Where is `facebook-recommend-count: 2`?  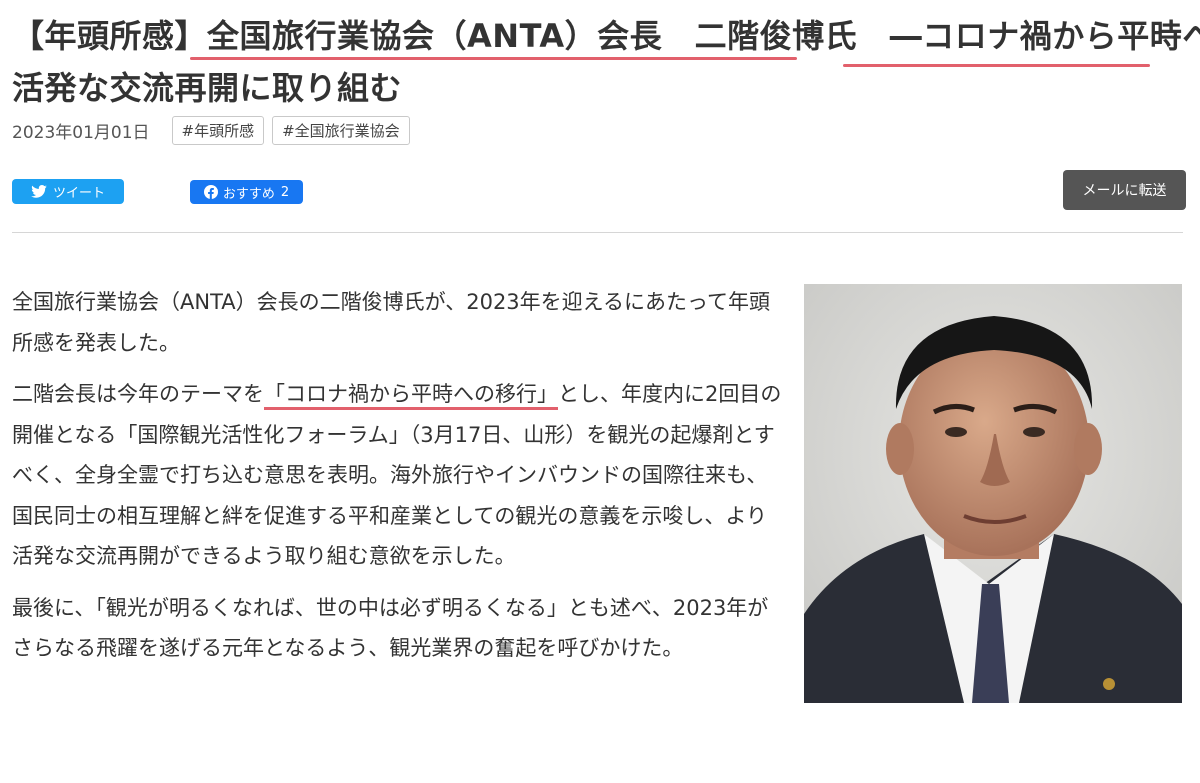
facebook-recommend-count: 2 is located at coordinates (285, 192).